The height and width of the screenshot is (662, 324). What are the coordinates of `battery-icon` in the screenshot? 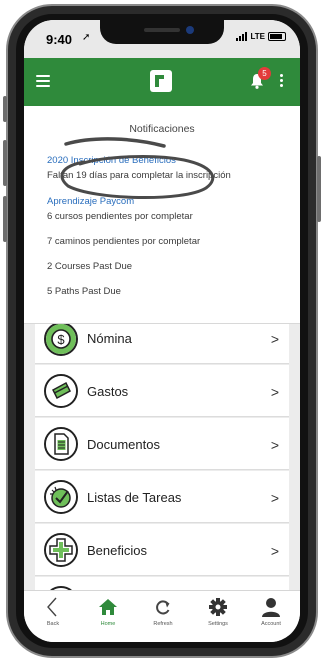 It's located at (277, 36).